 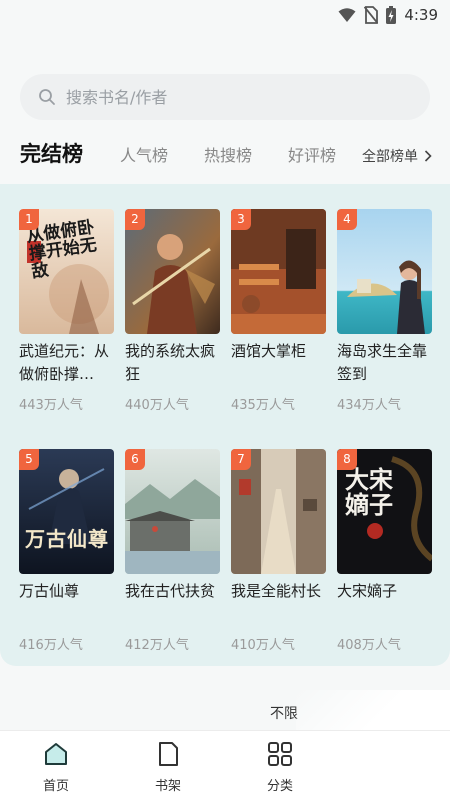 I want to click on rank-tabs: 完结榜 人气榜 热搜榜 好评榜 全部榜单, so click(x=225, y=156).